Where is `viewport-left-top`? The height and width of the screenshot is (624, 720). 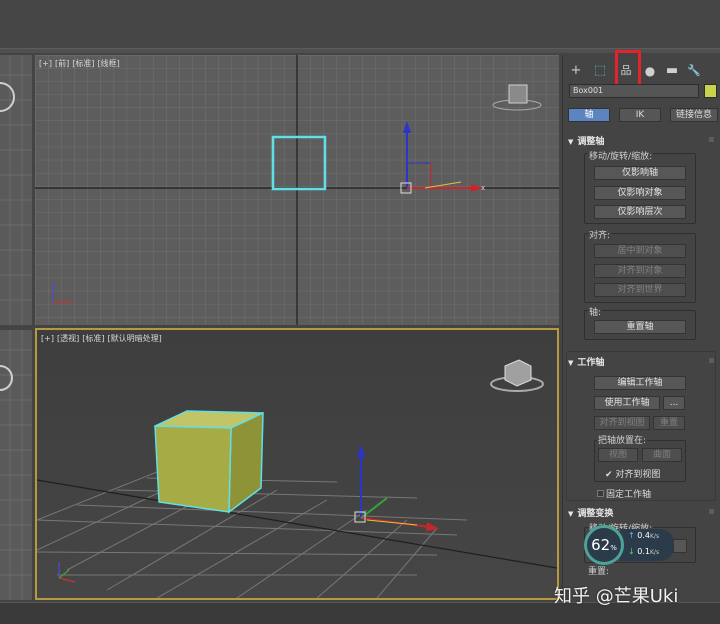 viewport-left-top is located at coordinates (16, 190).